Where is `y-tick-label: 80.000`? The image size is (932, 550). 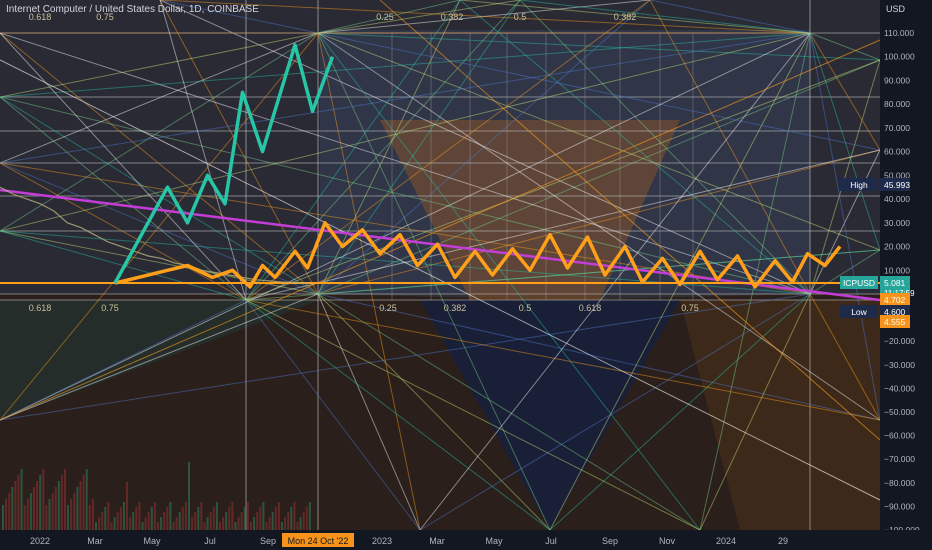
y-tick-label: 80.000 is located at coordinates (897, 104).